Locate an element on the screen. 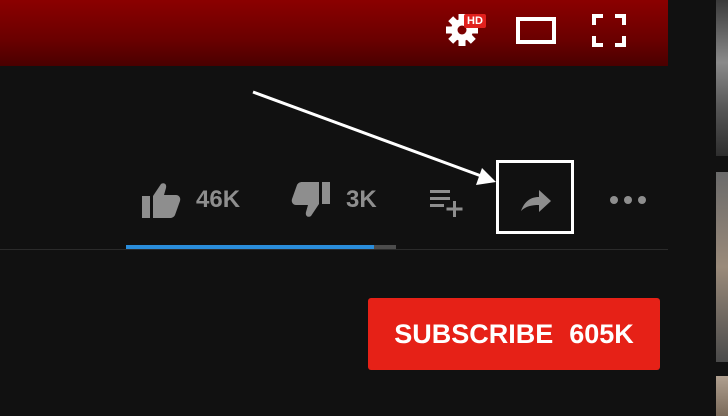  subscribe-label: SUBSCRIBE is located at coordinates (474, 333).